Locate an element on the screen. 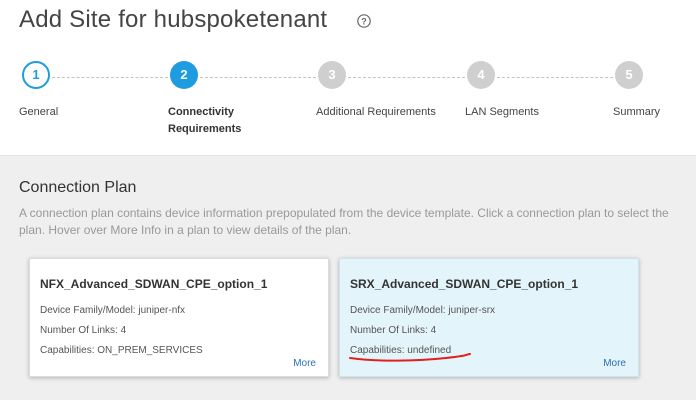 Image resolution: width=696 pixels, height=400 pixels. step-5-indicator: 5 is located at coordinates (629, 75).